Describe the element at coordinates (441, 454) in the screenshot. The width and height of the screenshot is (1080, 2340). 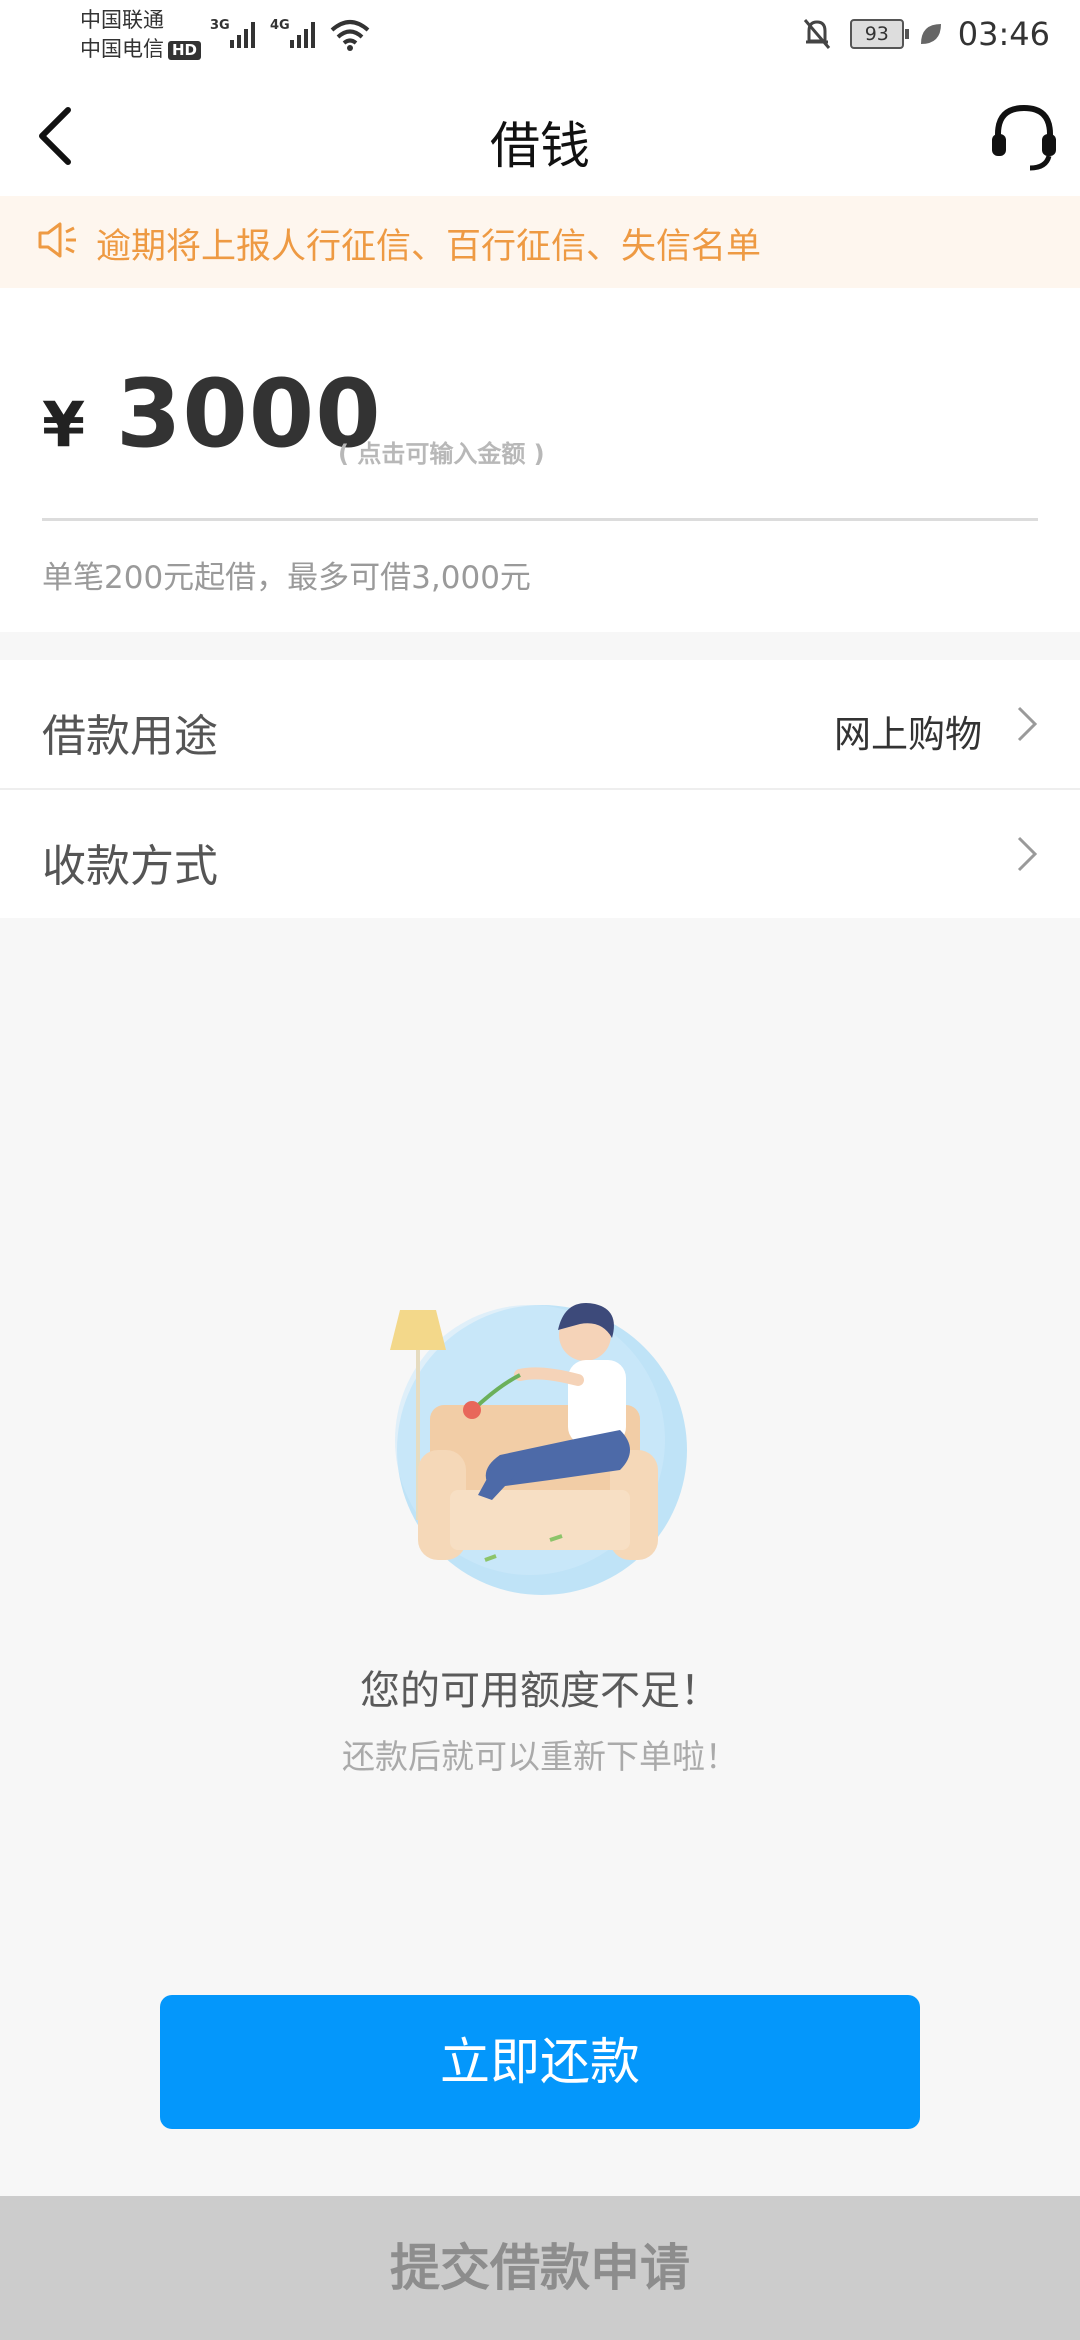
I see `amount-hint: ( 点击可输入金额 )` at that location.